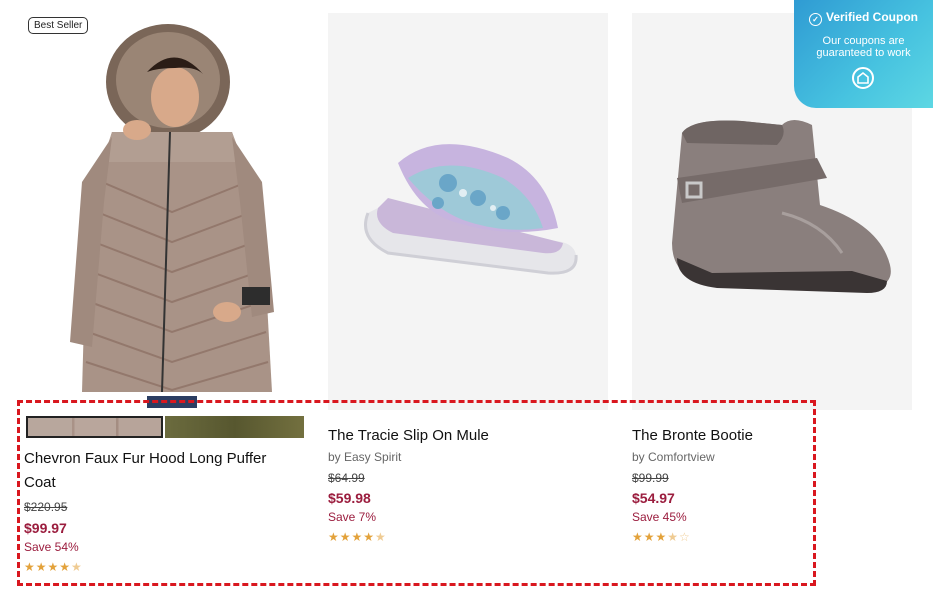 The image size is (933, 607). What do you see at coordinates (661, 537) in the screenshot?
I see `star-rating: ★★★★☆` at bounding box center [661, 537].